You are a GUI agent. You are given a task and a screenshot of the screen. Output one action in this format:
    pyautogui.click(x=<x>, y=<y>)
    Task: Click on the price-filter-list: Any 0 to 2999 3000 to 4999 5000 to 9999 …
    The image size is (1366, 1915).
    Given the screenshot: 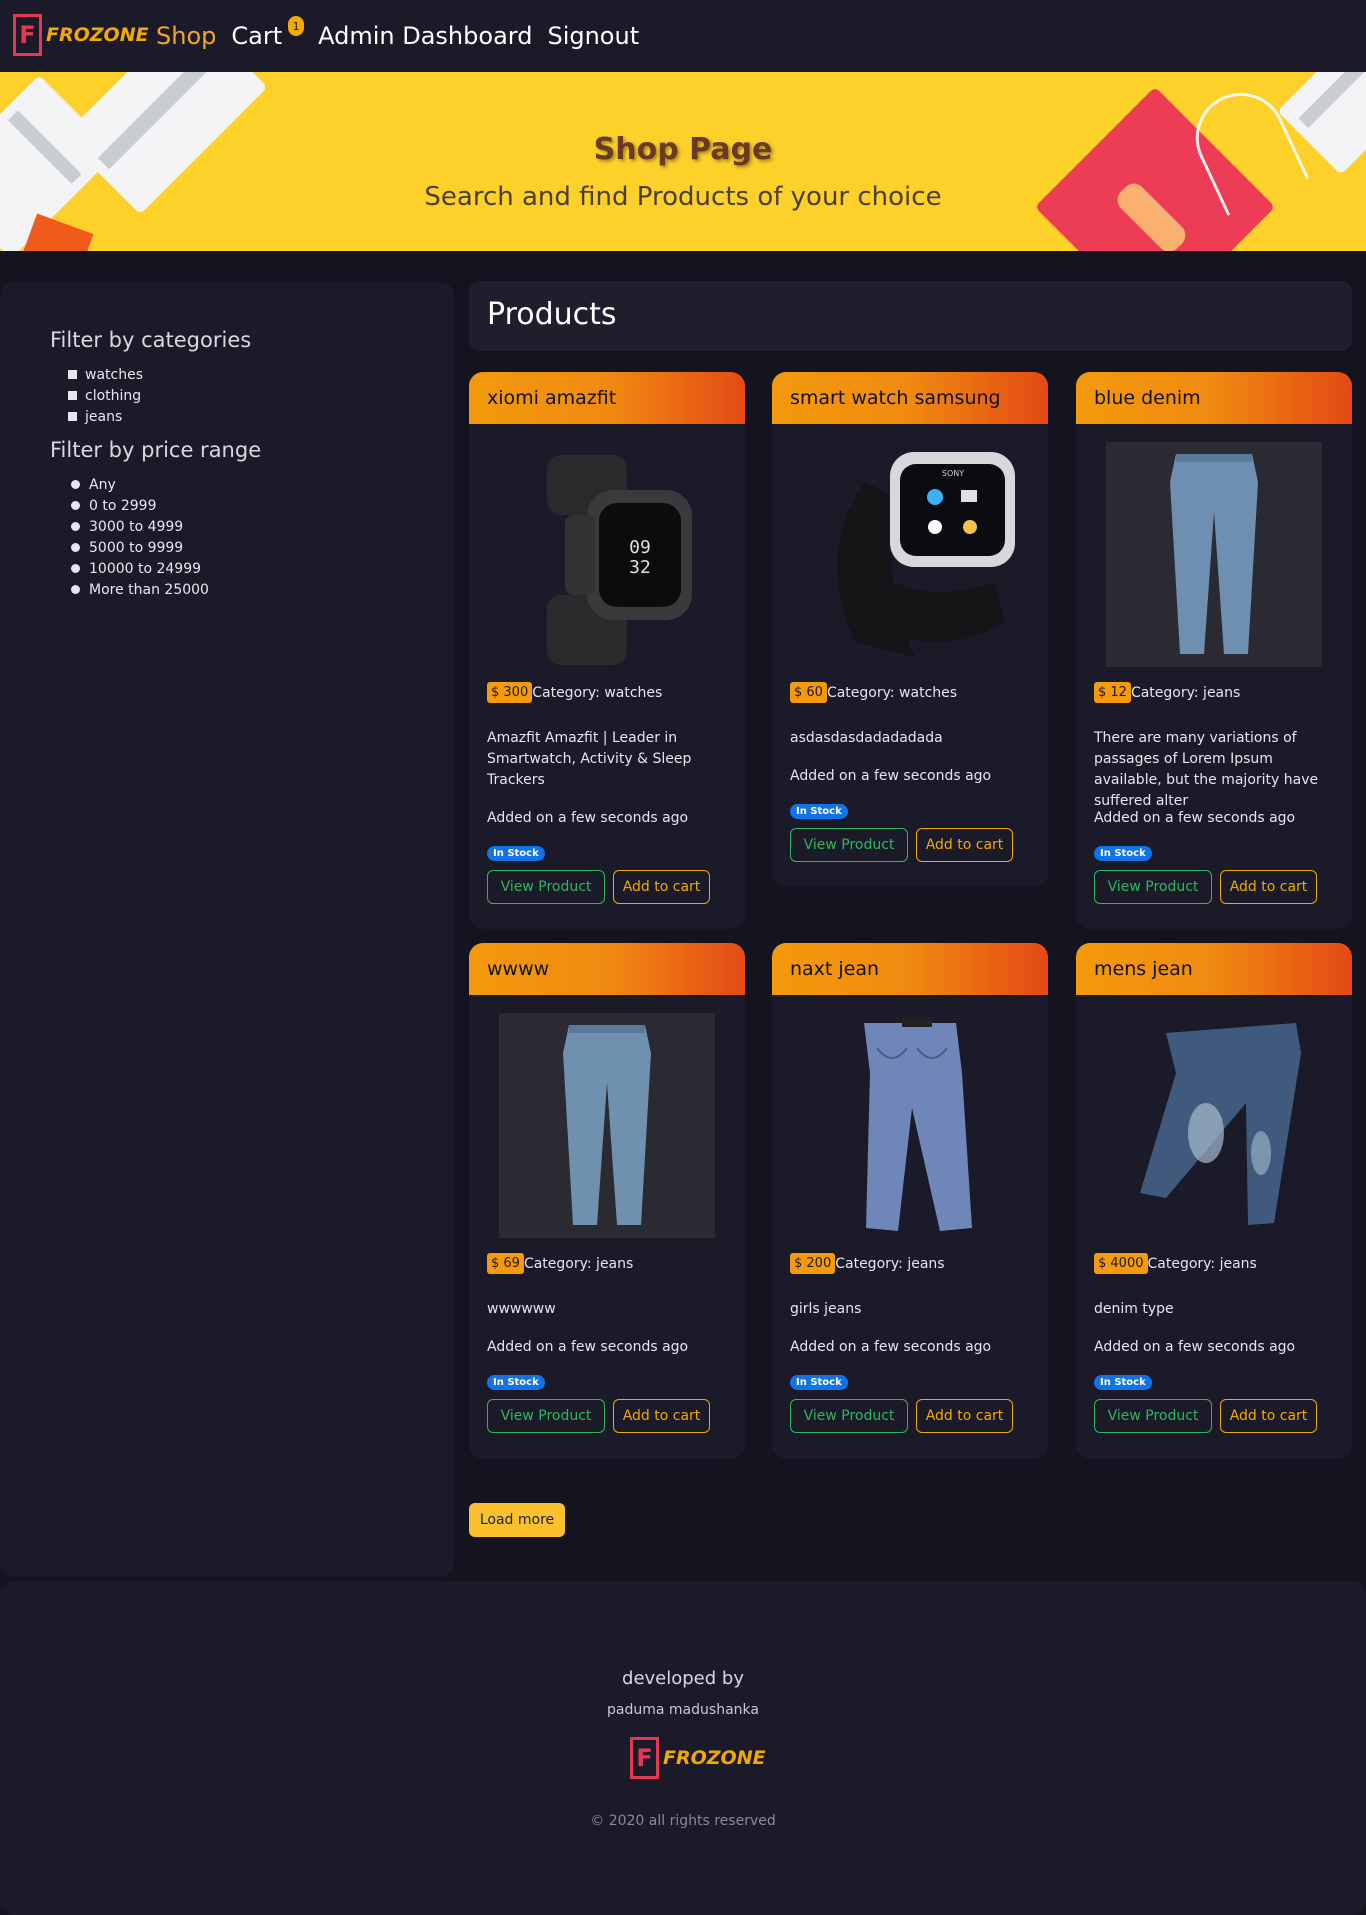 What is the action you would take?
    pyautogui.click(x=140, y=537)
    